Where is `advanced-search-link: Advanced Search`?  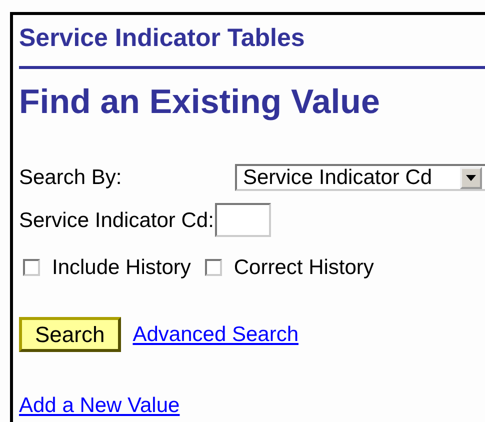
advanced-search-link: Advanced Search is located at coordinates (215, 334).